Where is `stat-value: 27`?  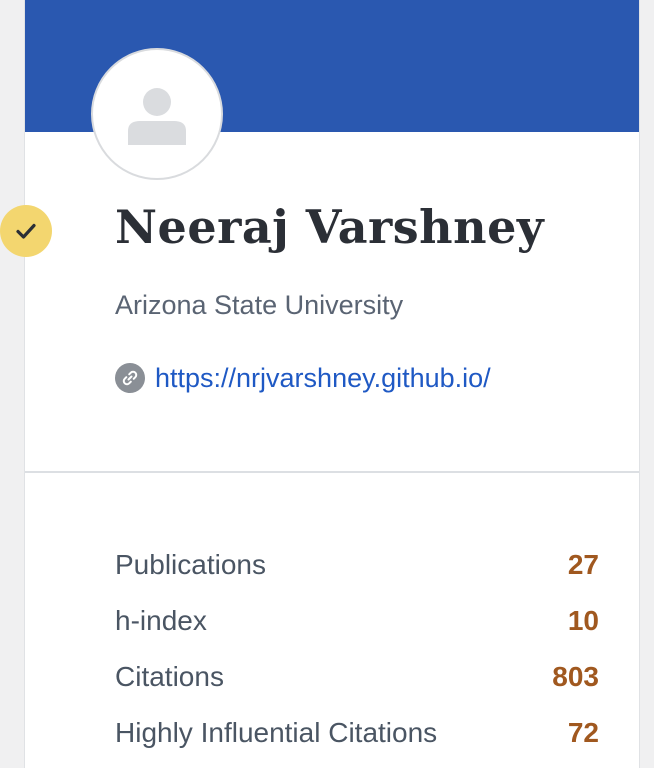
stat-value: 27 is located at coordinates (583, 564).